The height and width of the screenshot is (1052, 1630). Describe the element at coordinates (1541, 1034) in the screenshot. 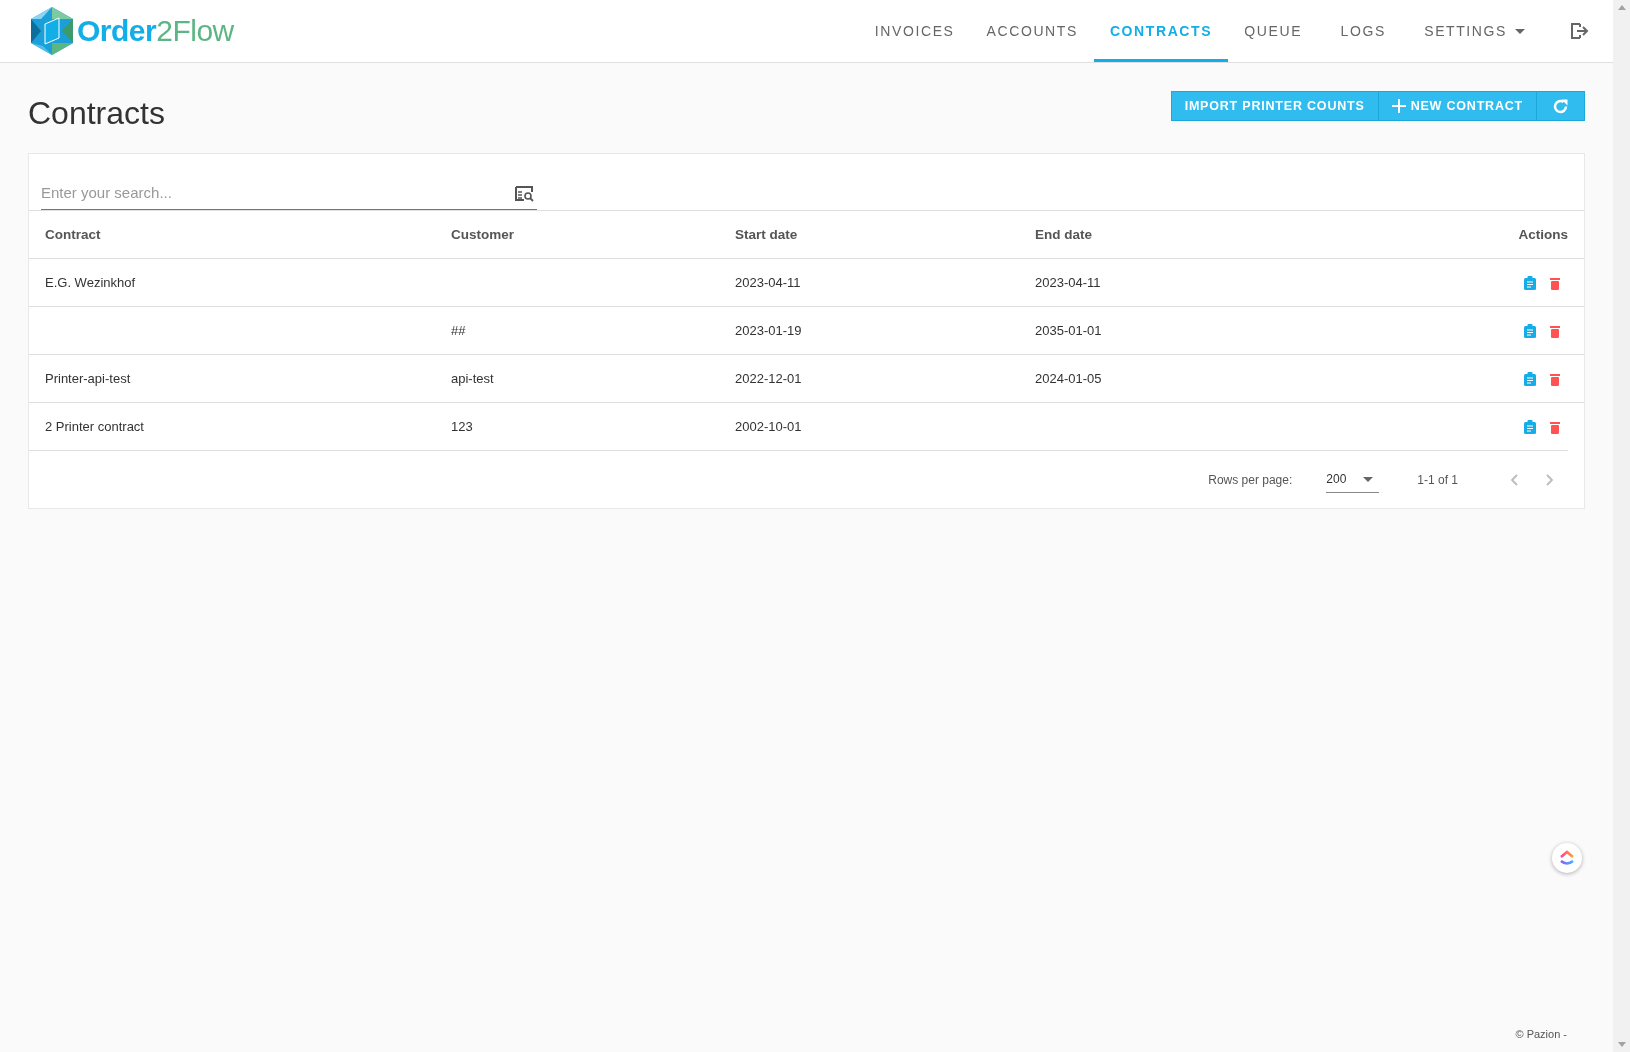

I see `copyright-text: © Pazion -` at that location.